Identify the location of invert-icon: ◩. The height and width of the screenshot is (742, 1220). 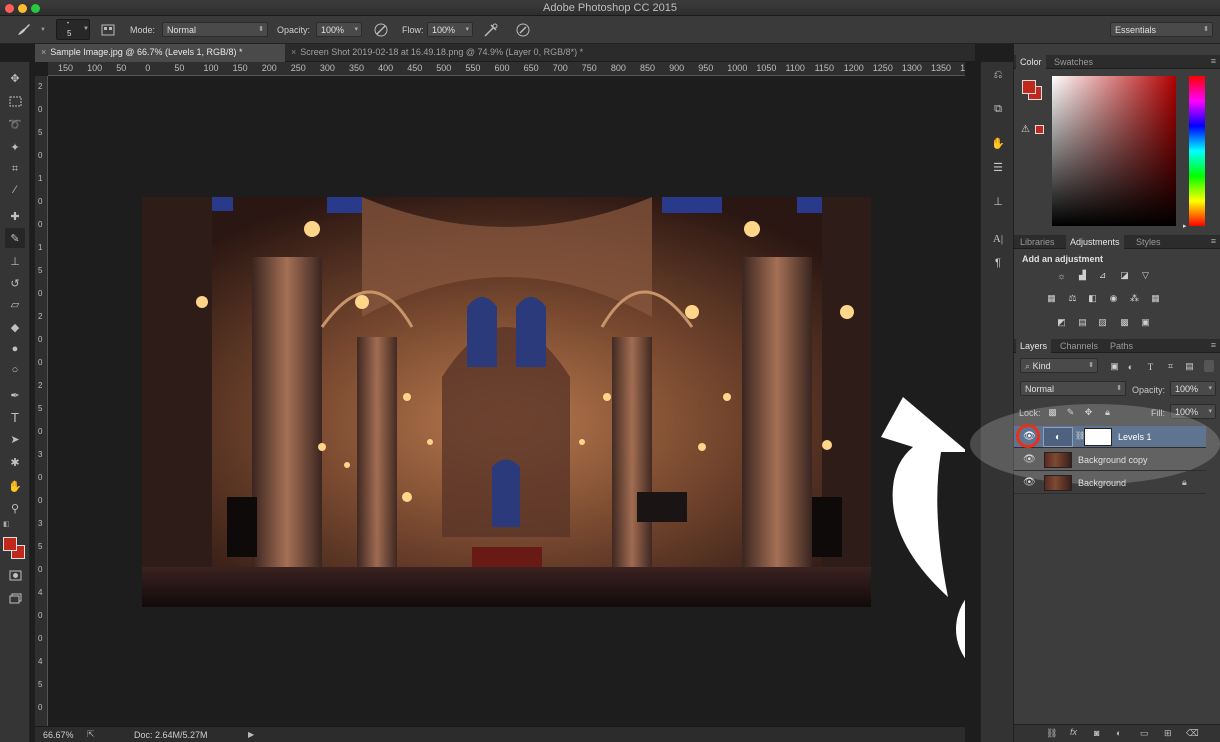
(1061, 322).